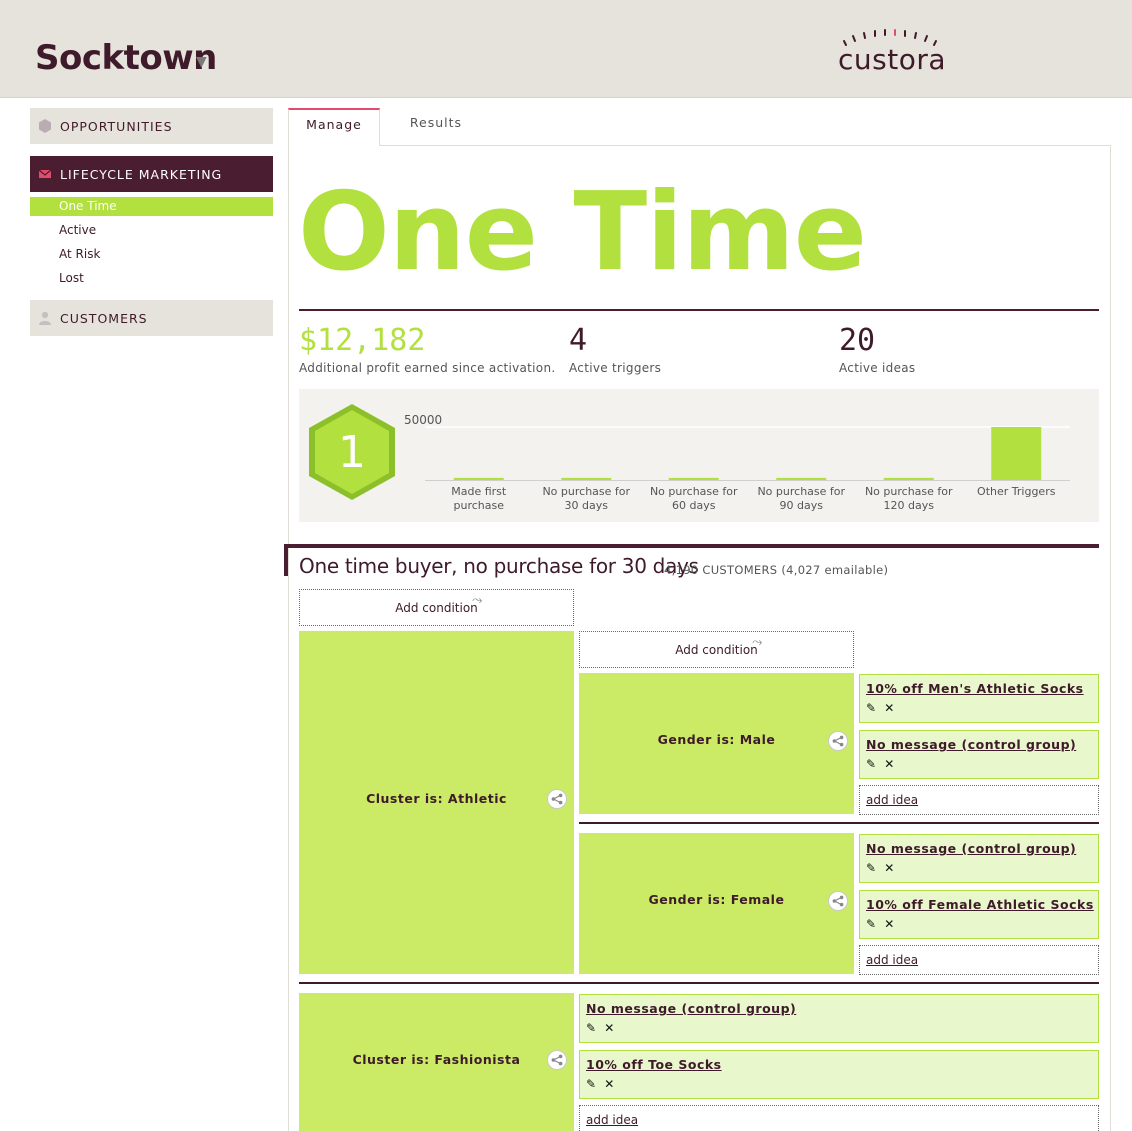  Describe the element at coordinates (1016, 491) in the screenshot. I see `x-tick-label: Other Triggers` at that location.